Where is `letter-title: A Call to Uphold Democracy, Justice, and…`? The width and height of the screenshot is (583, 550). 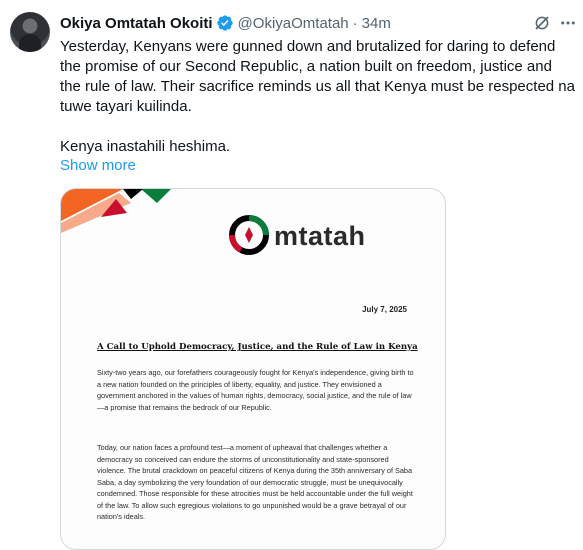
letter-title: A Call to Uphold Democracy, Justice, and… is located at coordinates (257, 347).